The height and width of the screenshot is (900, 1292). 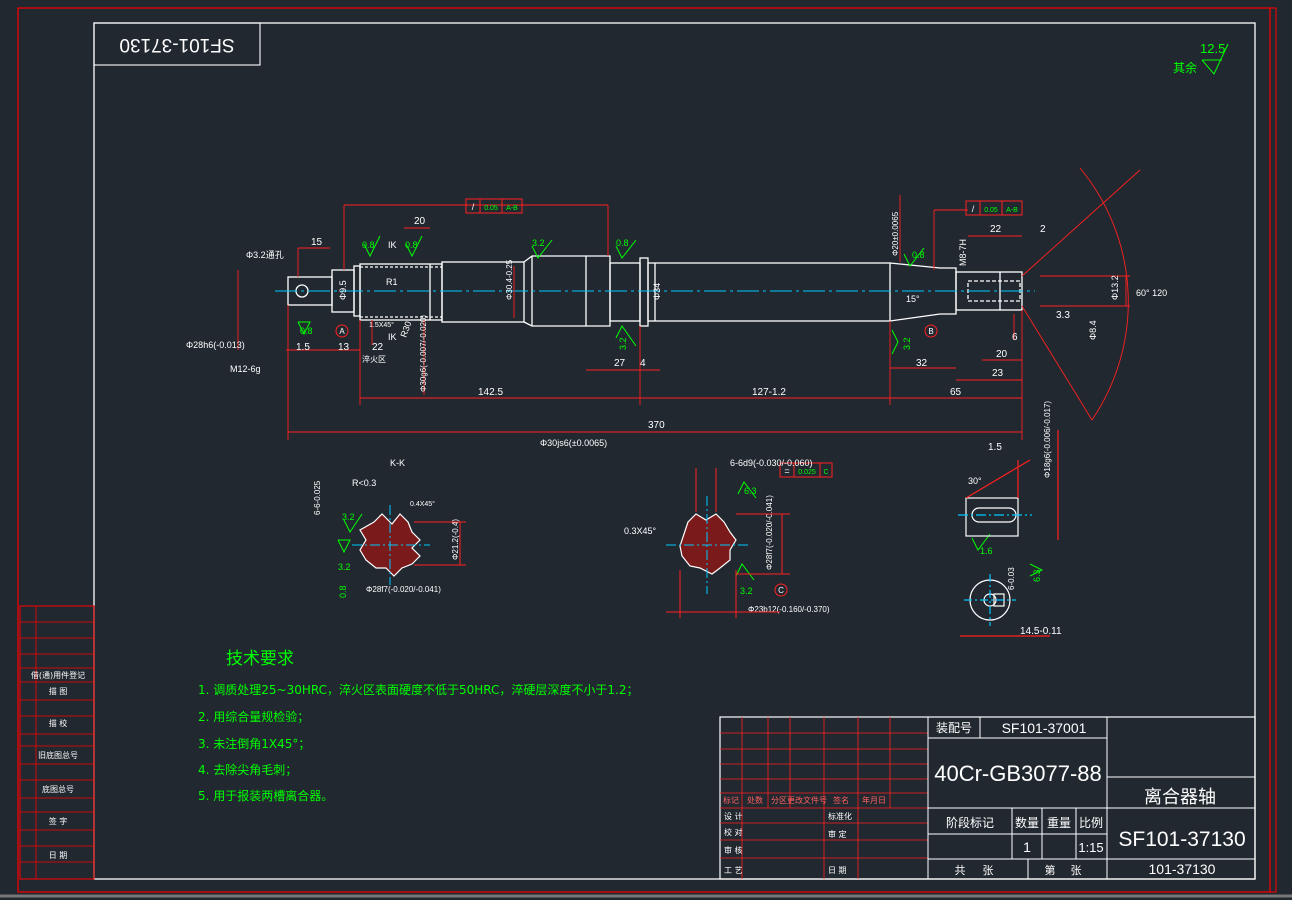 I want to click on svg-text: 1.5X45°, so click(x=381, y=325).